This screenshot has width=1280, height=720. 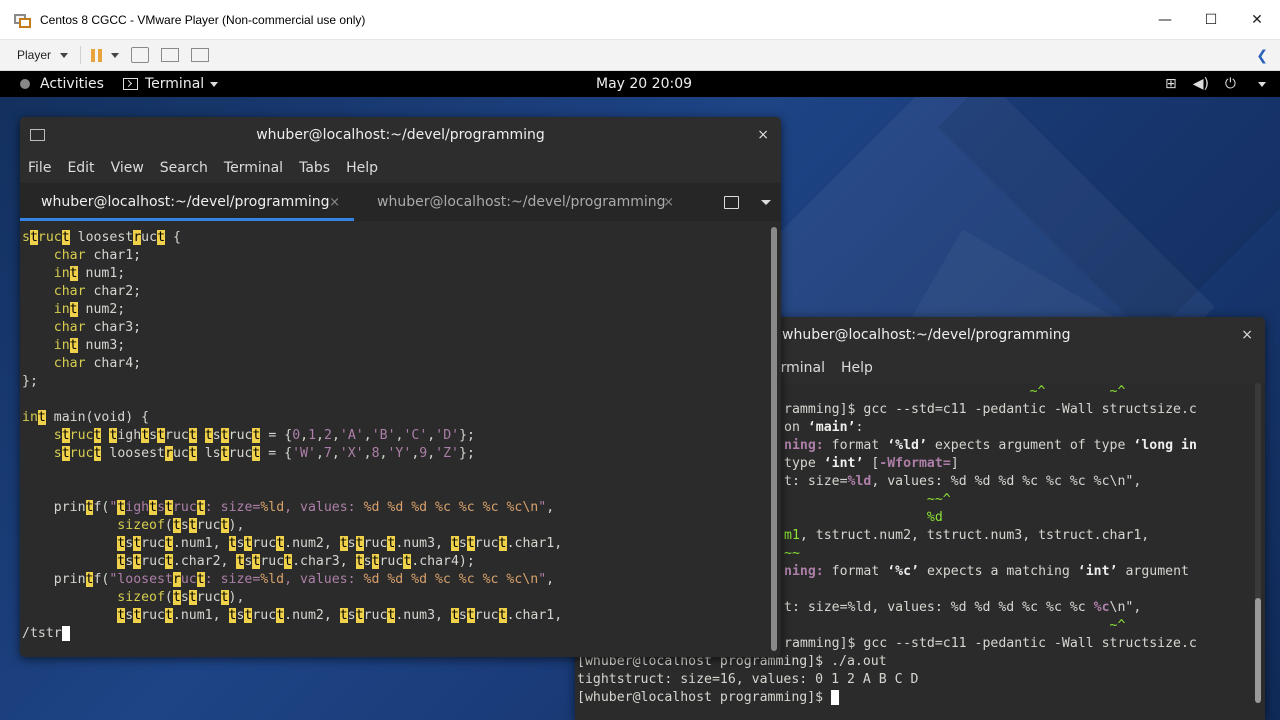 What do you see at coordinates (926, 335) in the screenshot?
I see `back-terminal-title: whuber@localhost:~/devel/programming` at bounding box center [926, 335].